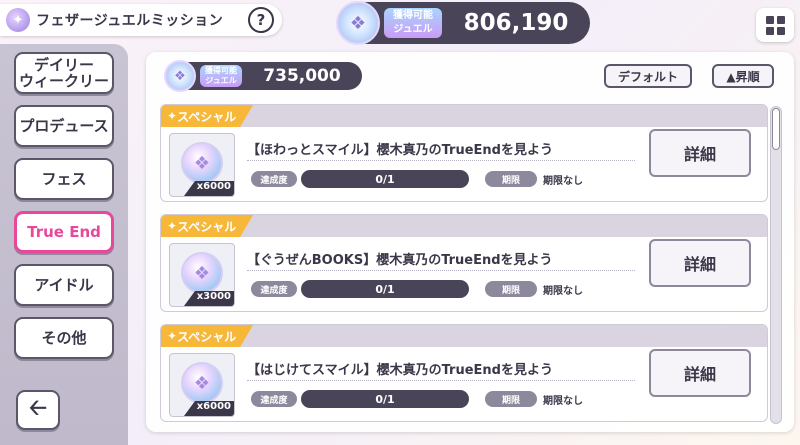  Describe the element at coordinates (64, 126) in the screenshot. I see `sidebar-item-produce: プロデュース` at that location.